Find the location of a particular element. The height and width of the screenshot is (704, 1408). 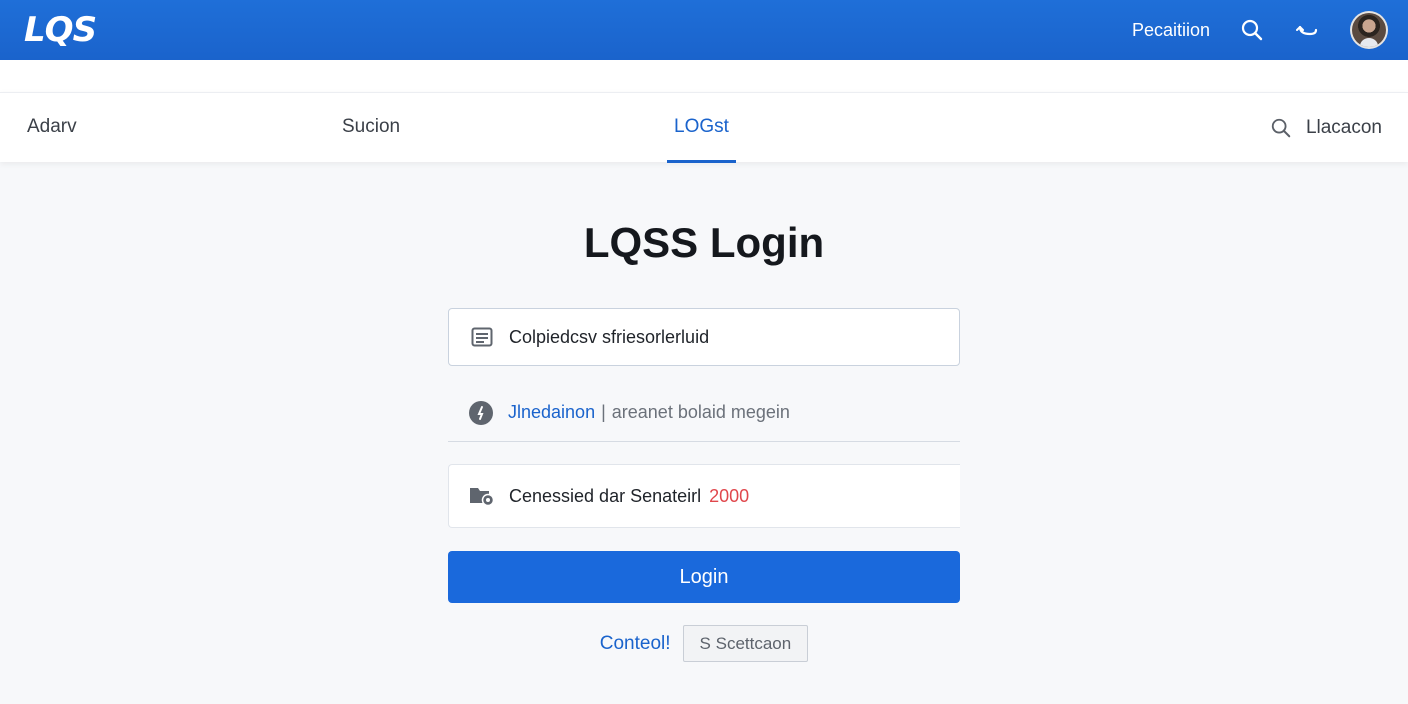

folder-settings-icon is located at coordinates (482, 496).